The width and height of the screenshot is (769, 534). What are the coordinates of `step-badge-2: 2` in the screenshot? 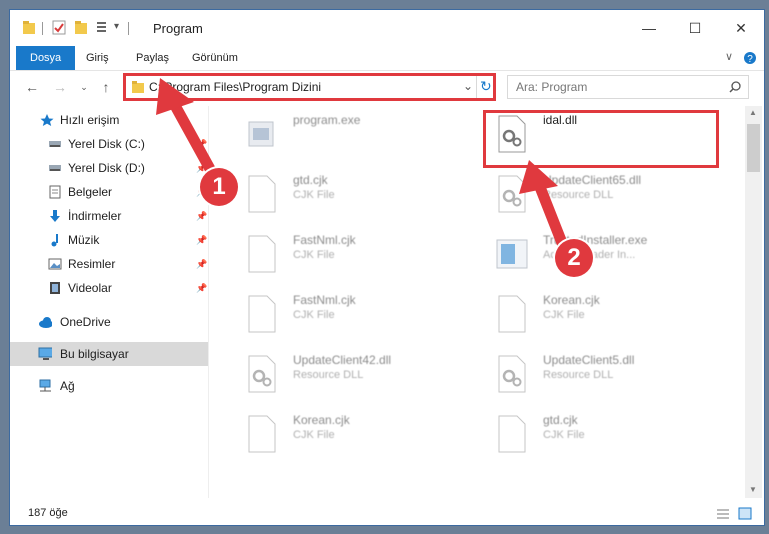 It's located at (574, 258).